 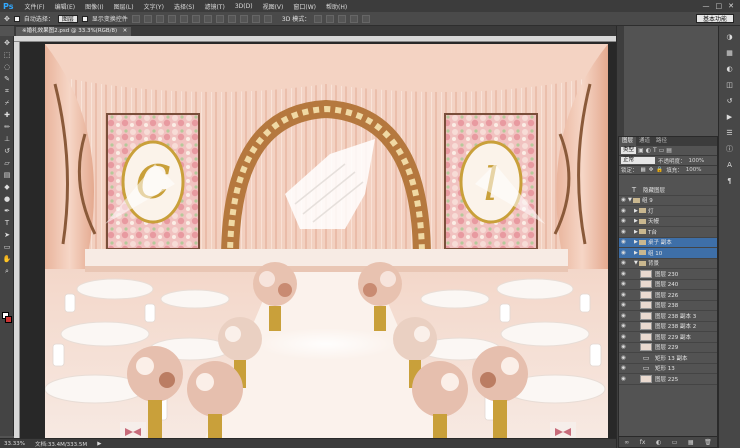 What do you see at coordinates (708, 442) in the screenshot?
I see `delete-layer-icon: 🗑` at bounding box center [708, 442].